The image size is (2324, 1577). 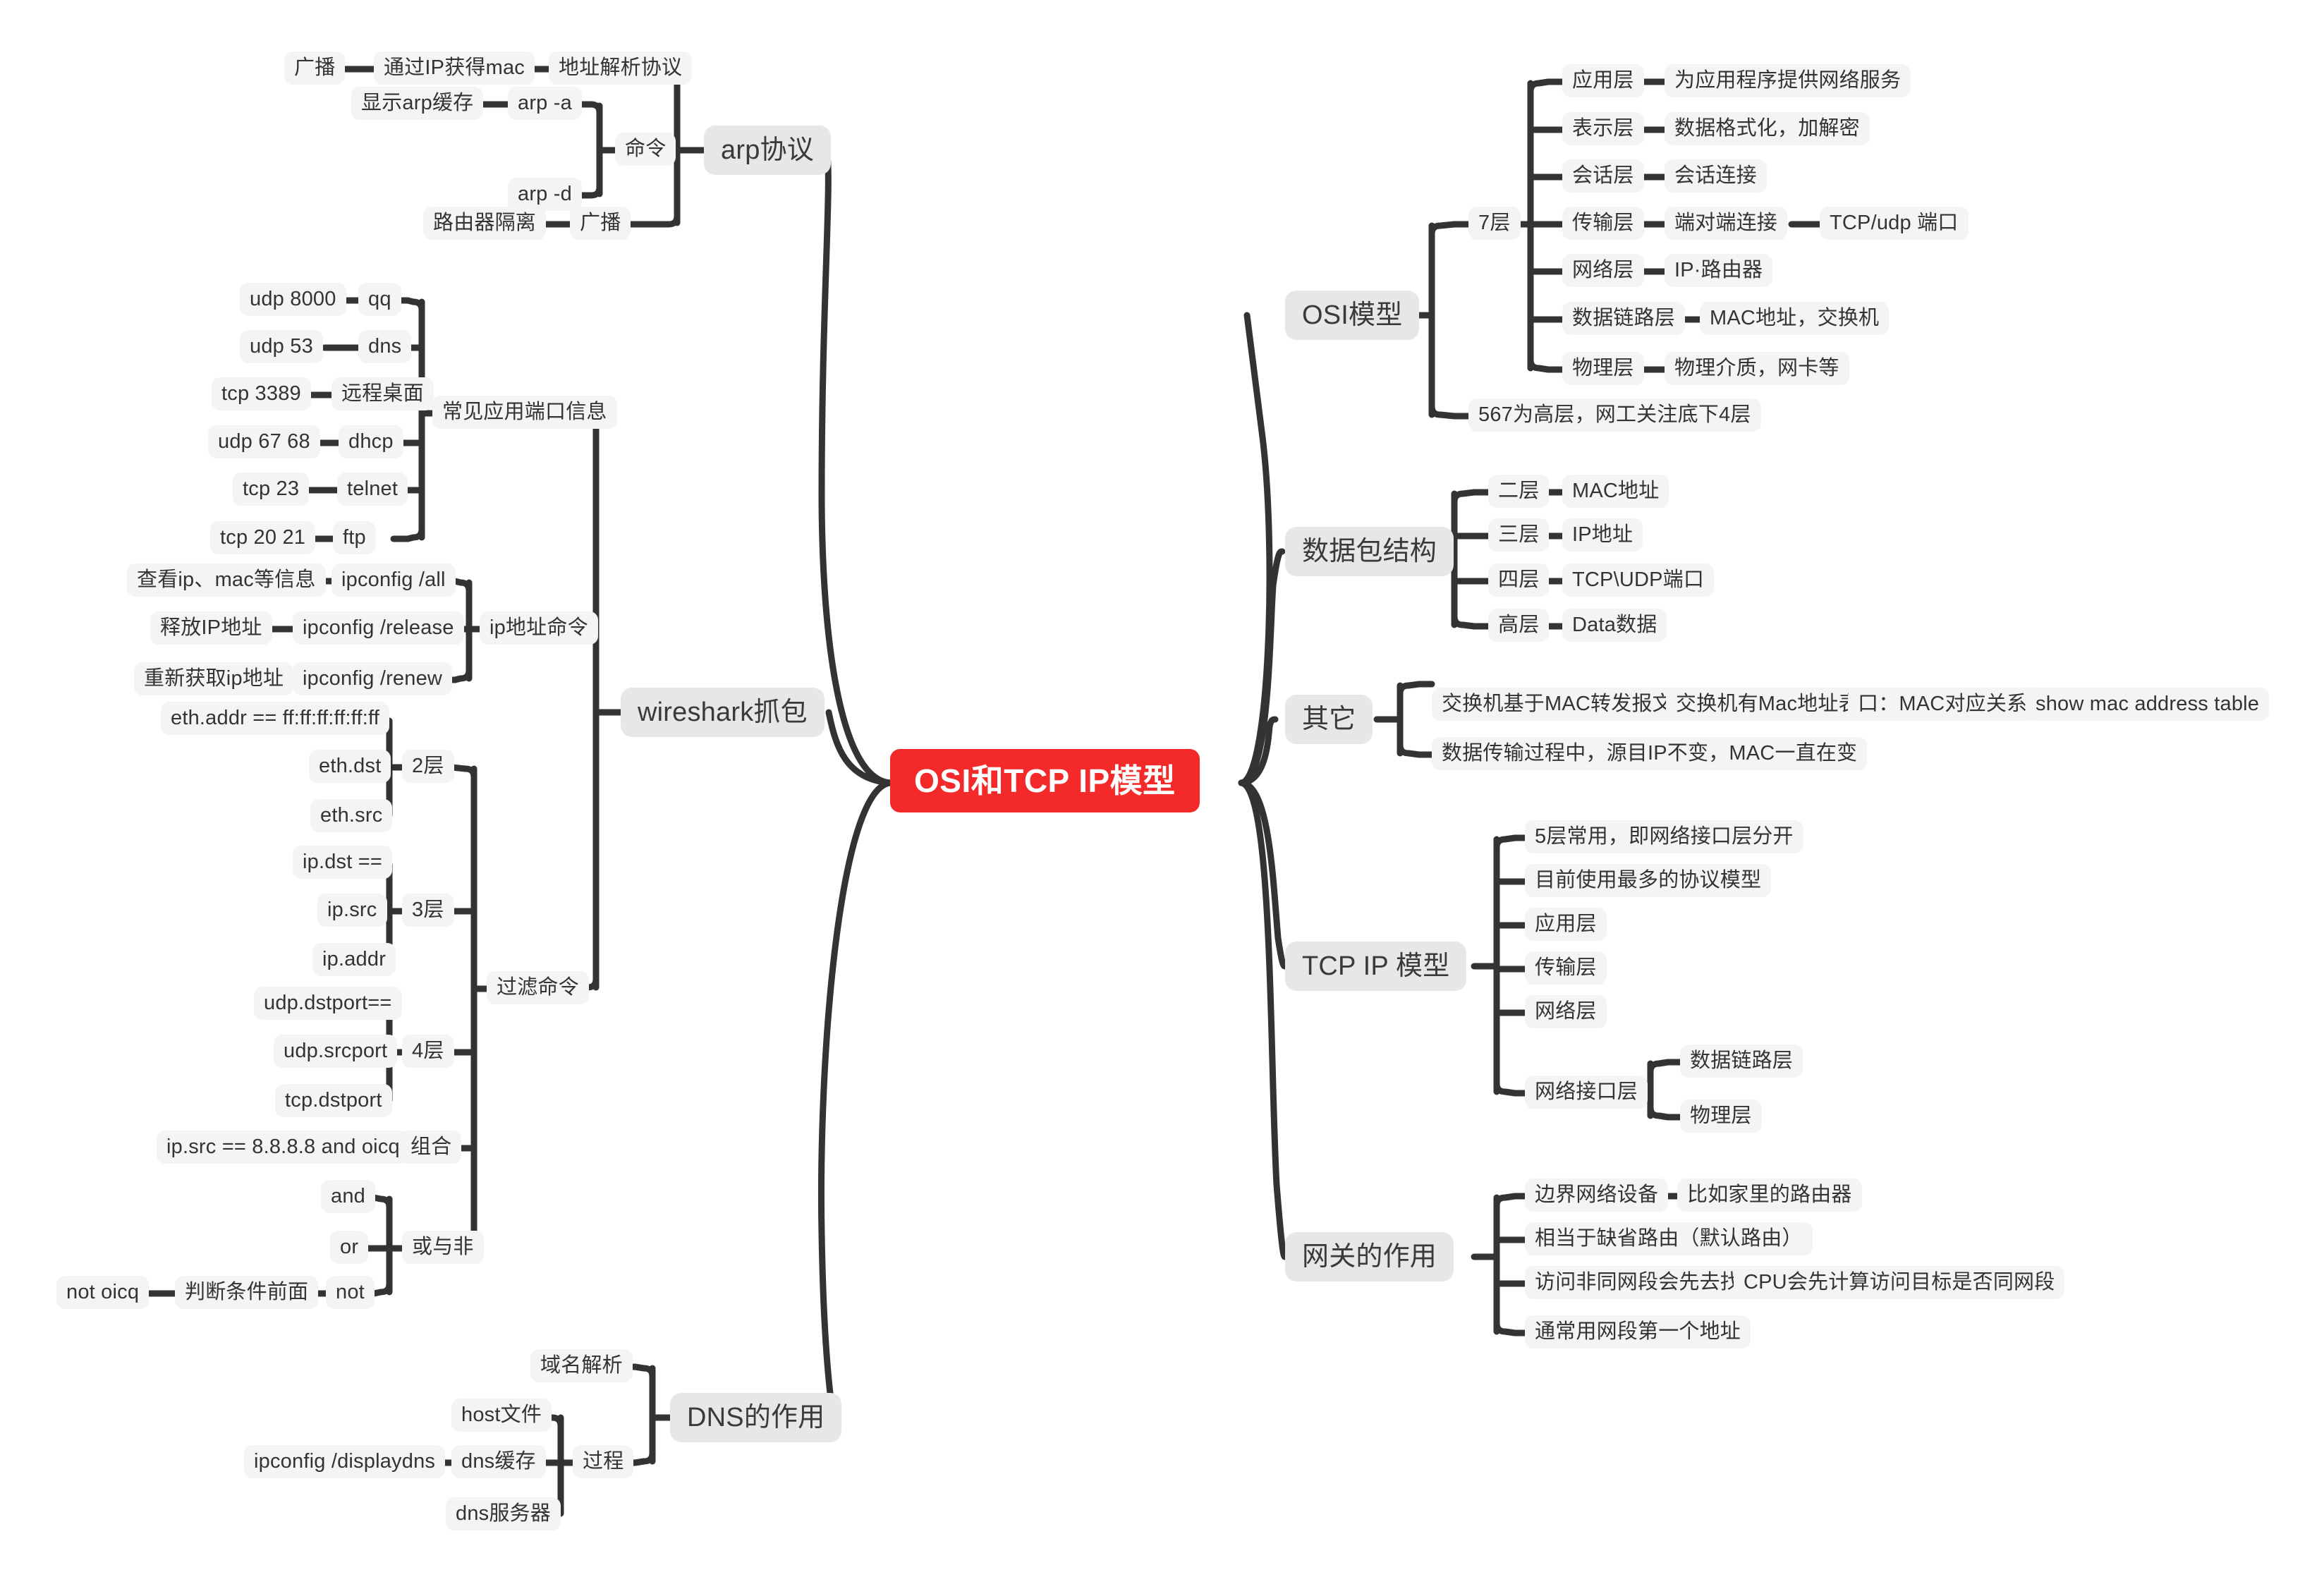 I want to click on node-port-app-1: dns, so click(x=385, y=346).